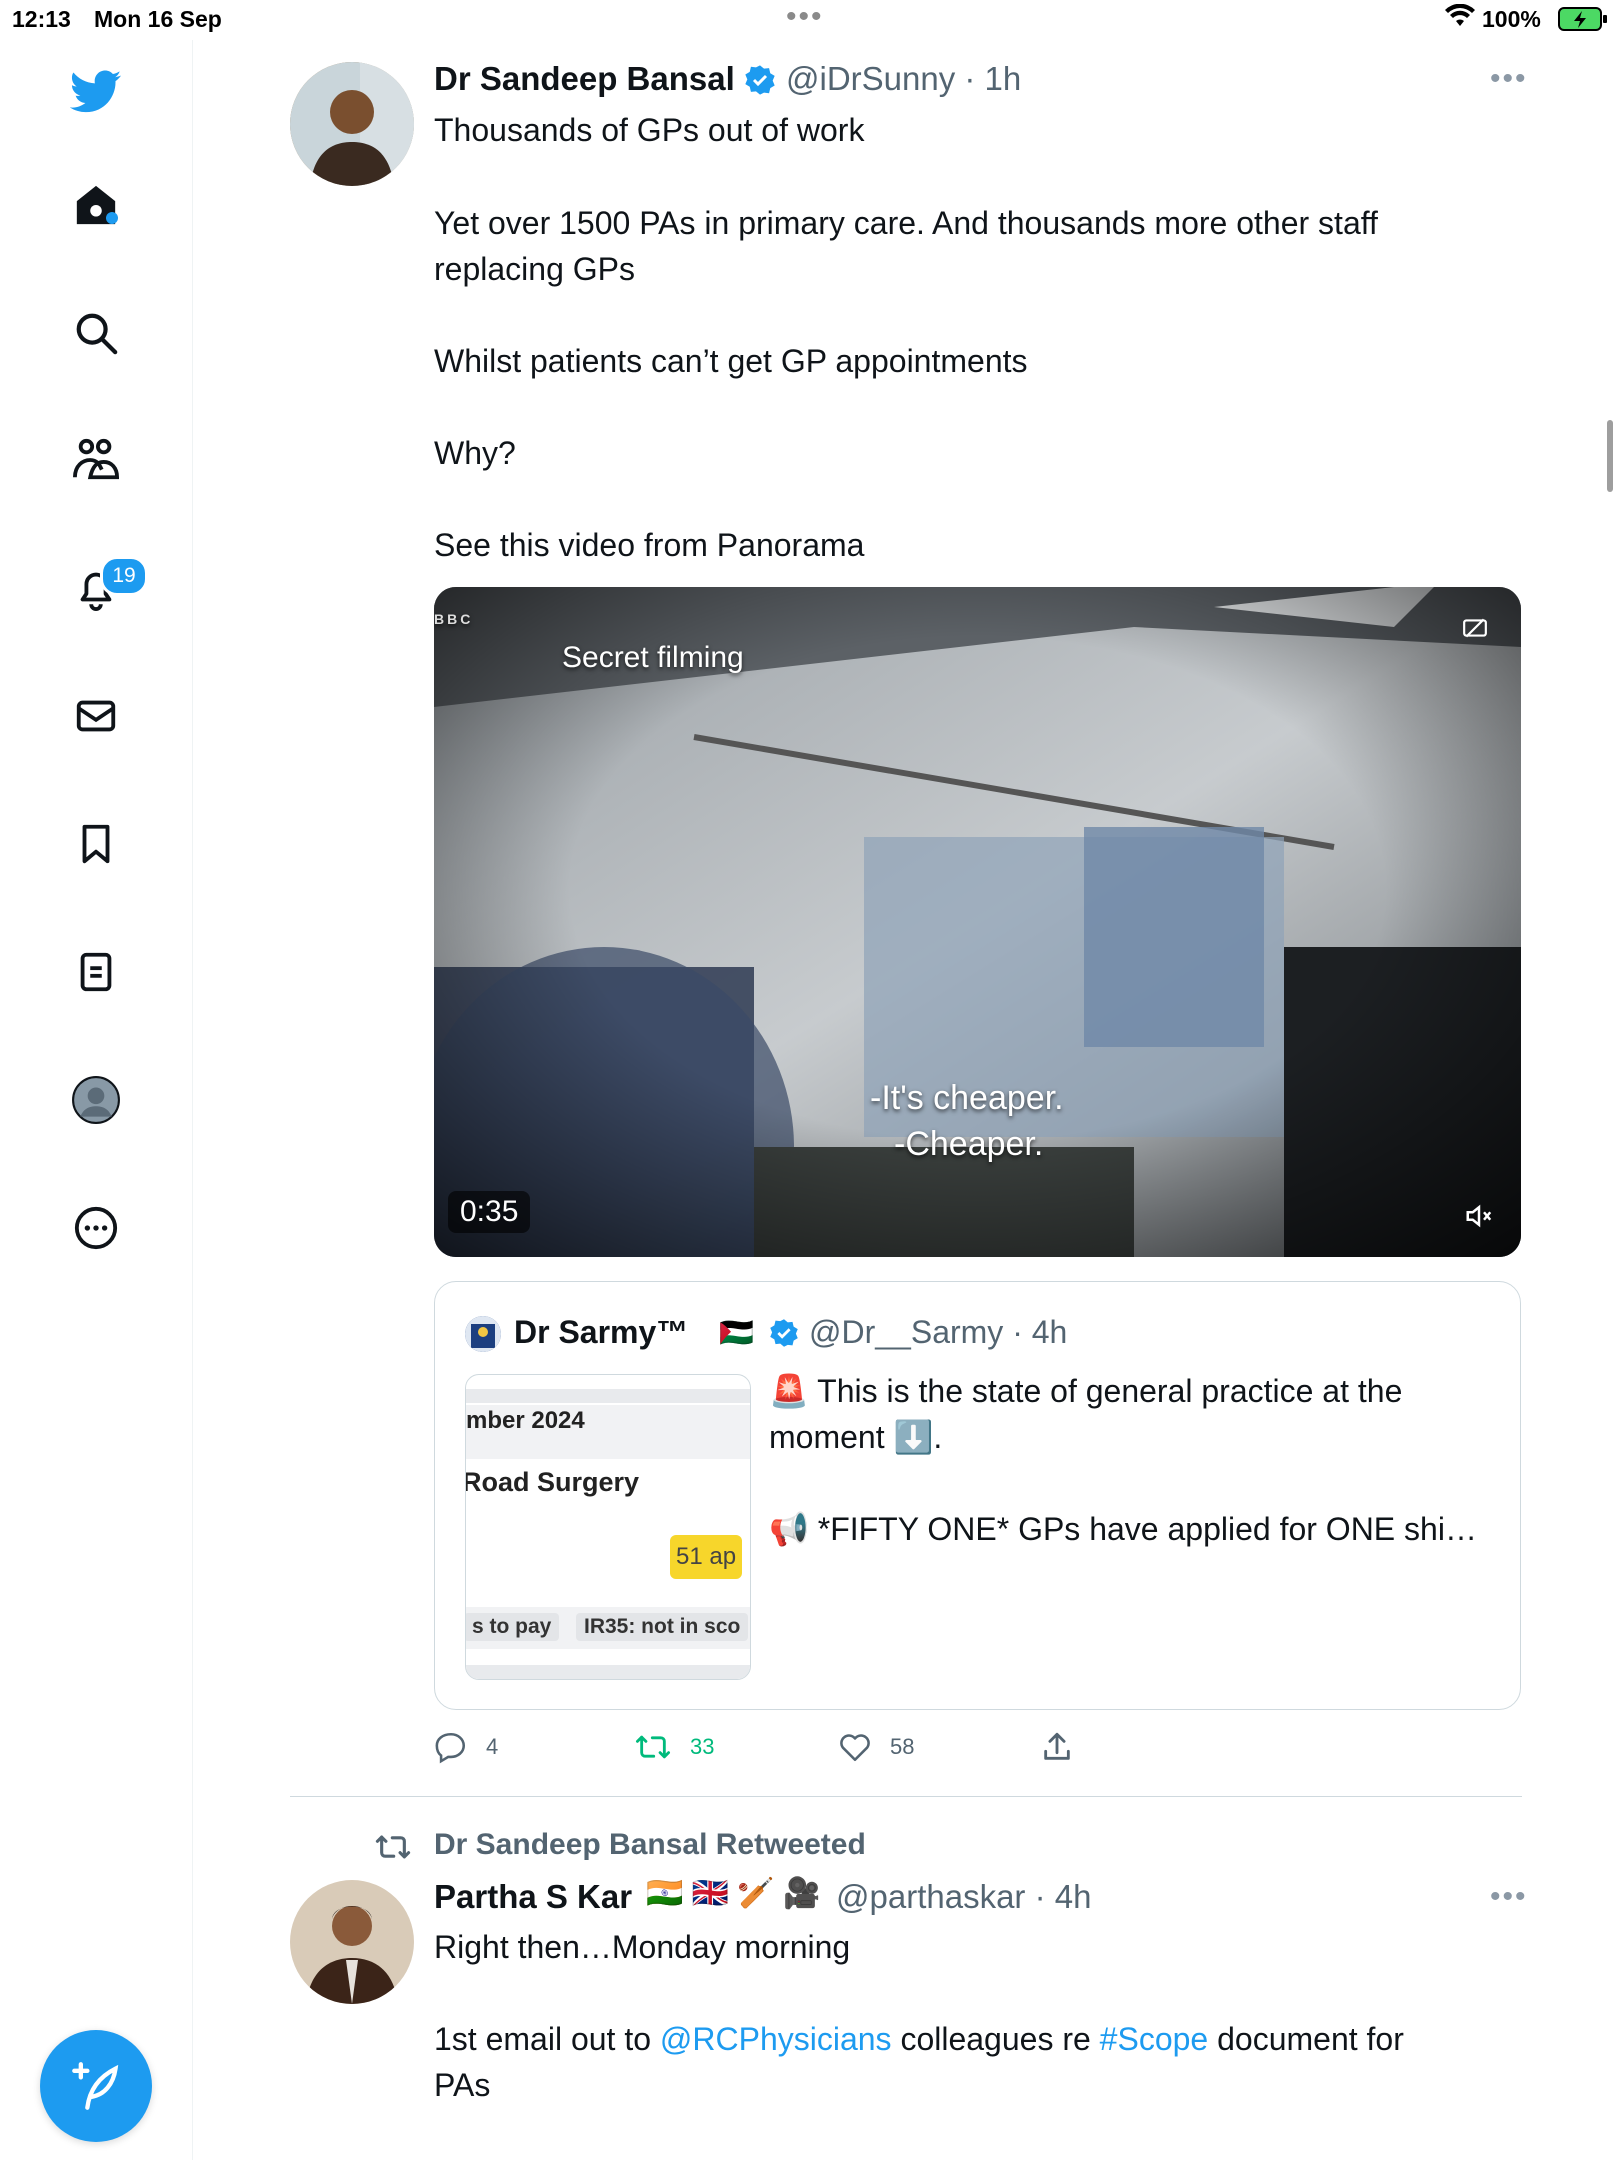 Image resolution: width=1620 pixels, height=2160 pixels. I want to click on tweet-text-line: PAs, so click(462, 2085).